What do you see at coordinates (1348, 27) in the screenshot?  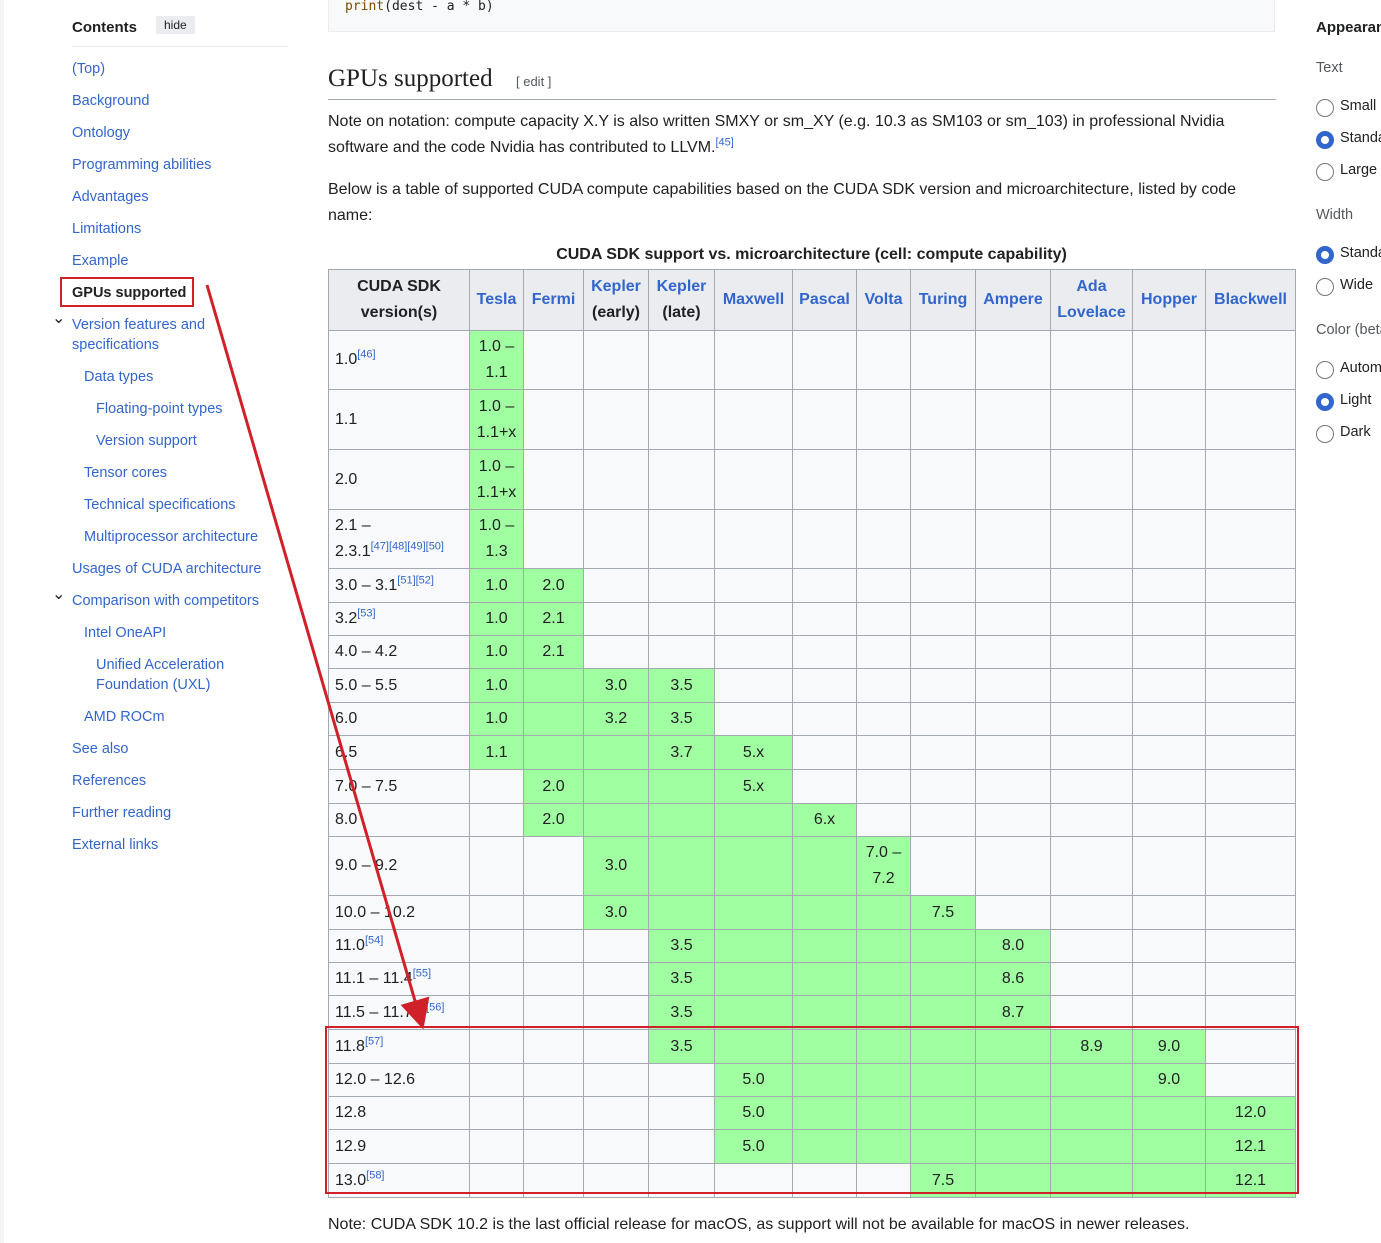 I see `appearance-title: Appearance` at bounding box center [1348, 27].